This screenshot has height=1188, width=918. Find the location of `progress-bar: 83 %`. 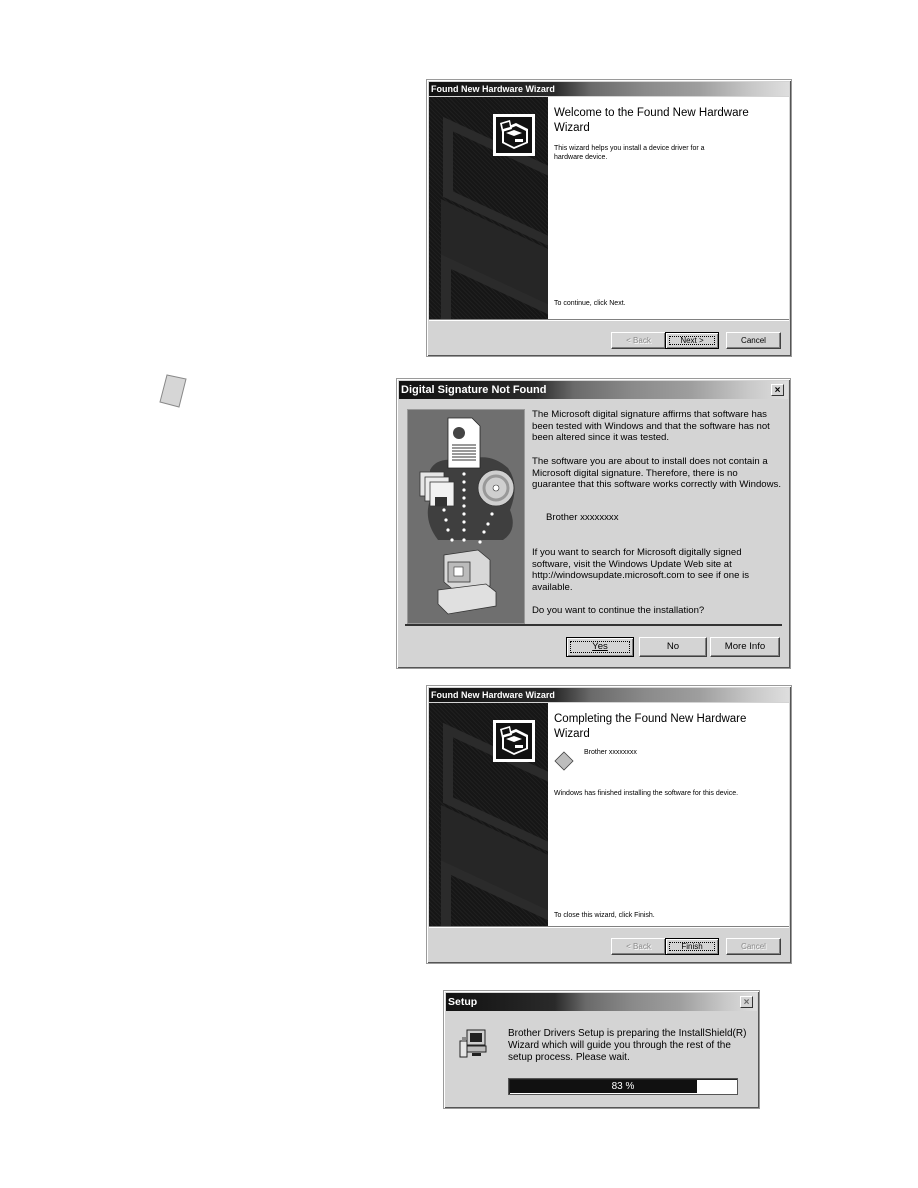

progress-bar: 83 % is located at coordinates (623, 1086).